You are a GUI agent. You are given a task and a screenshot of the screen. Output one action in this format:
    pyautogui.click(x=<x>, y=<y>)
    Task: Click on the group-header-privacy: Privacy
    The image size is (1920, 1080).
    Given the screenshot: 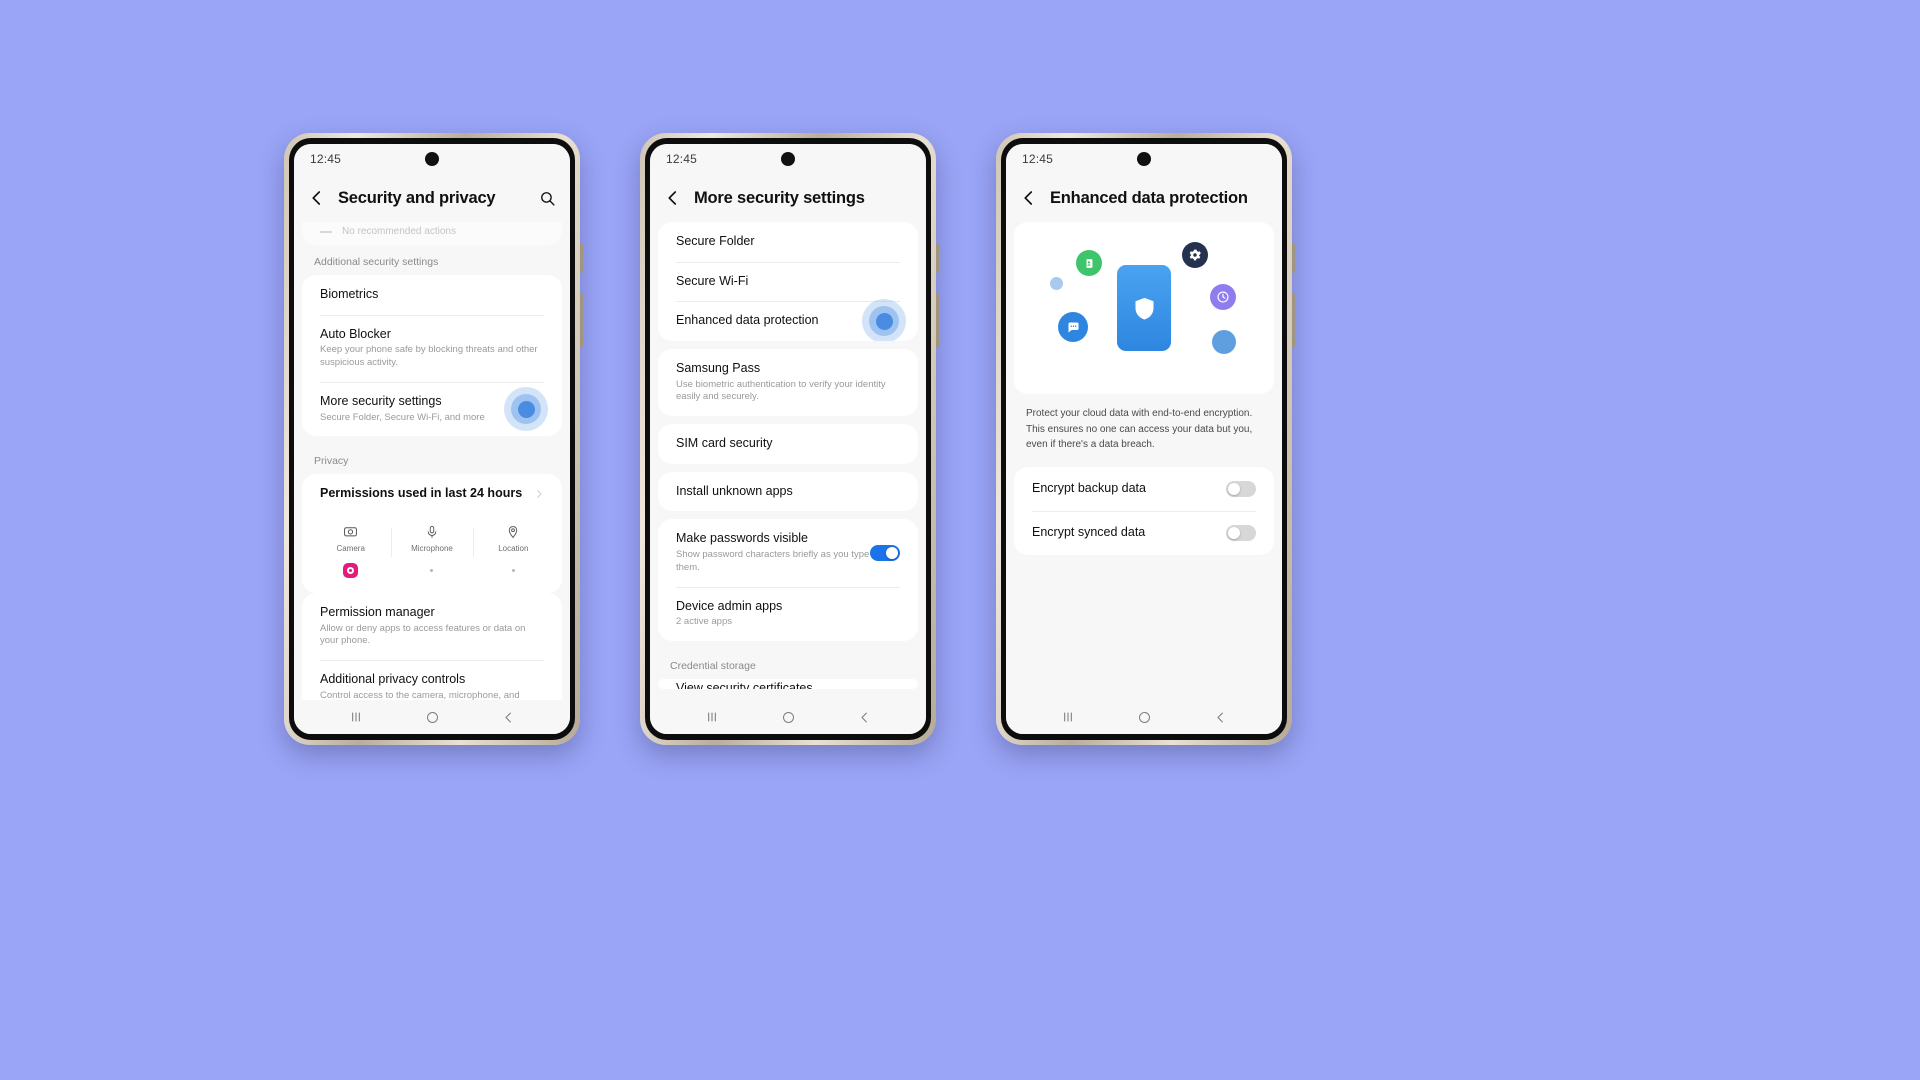 What is the action you would take?
    pyautogui.click(x=331, y=461)
    